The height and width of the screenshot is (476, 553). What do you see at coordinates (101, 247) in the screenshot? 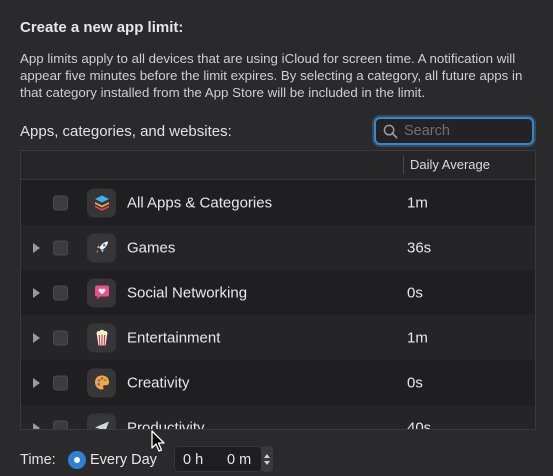
I see `rocket-icon` at bounding box center [101, 247].